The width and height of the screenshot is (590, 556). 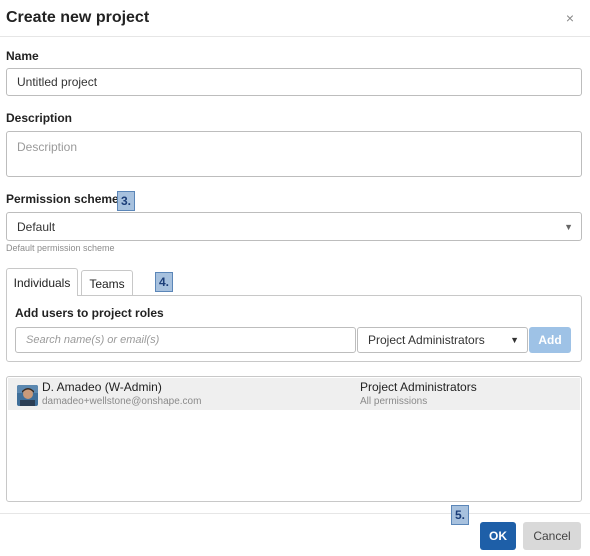 What do you see at coordinates (460, 515) in the screenshot?
I see `callout-5: 5.` at bounding box center [460, 515].